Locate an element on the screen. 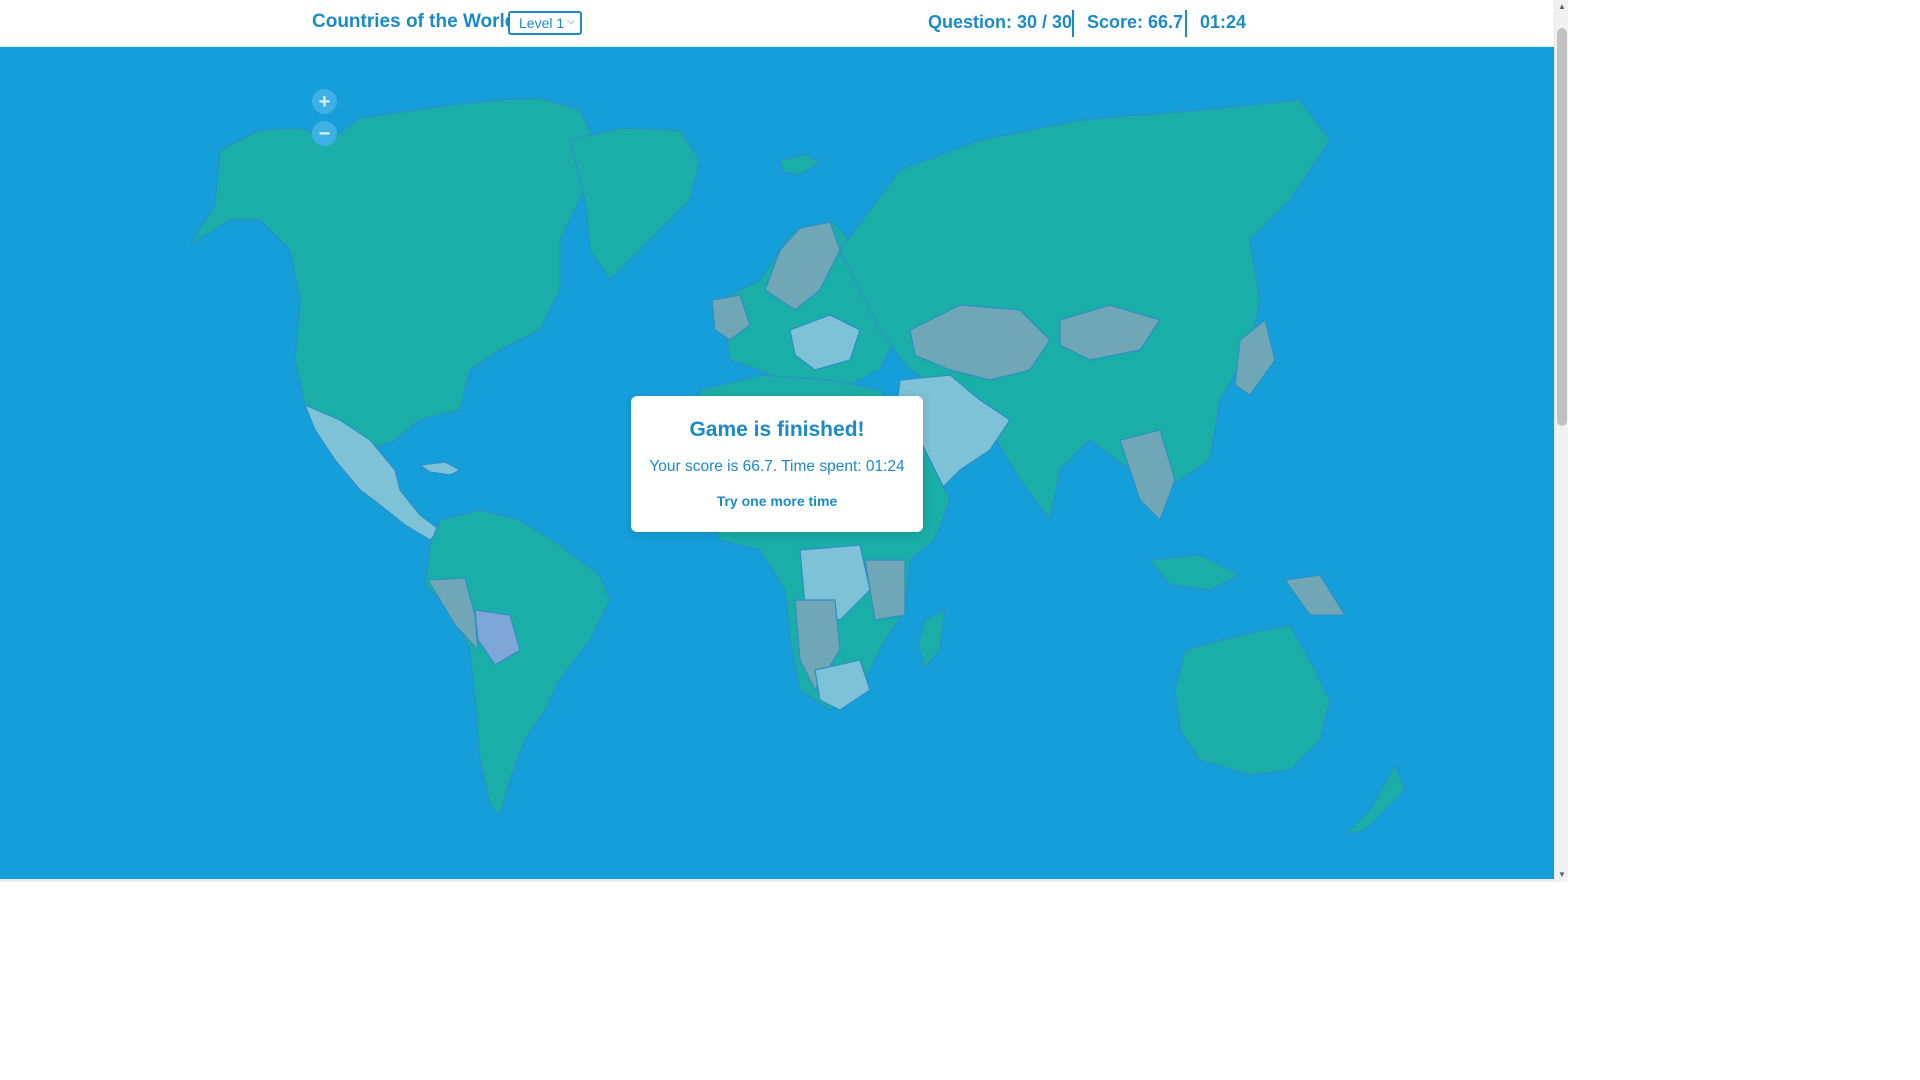  zoom-in-button: + is located at coordinates (324, 101).